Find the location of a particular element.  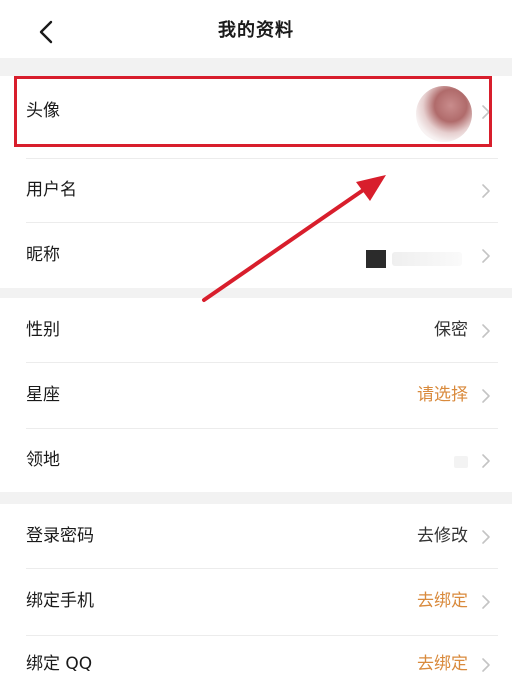

row-label: 星座 is located at coordinates (43, 395).